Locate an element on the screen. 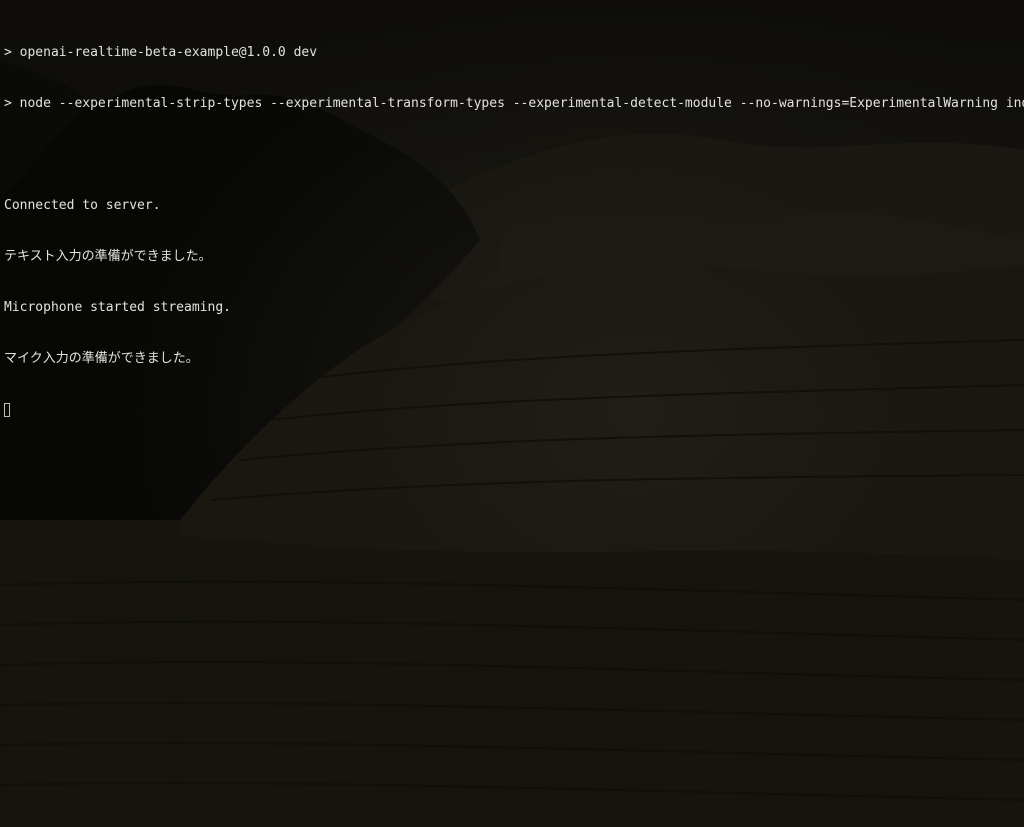 Image resolution: width=1024 pixels, height=827 pixels. output-line-connected: Connected to server. is located at coordinates (82, 205).